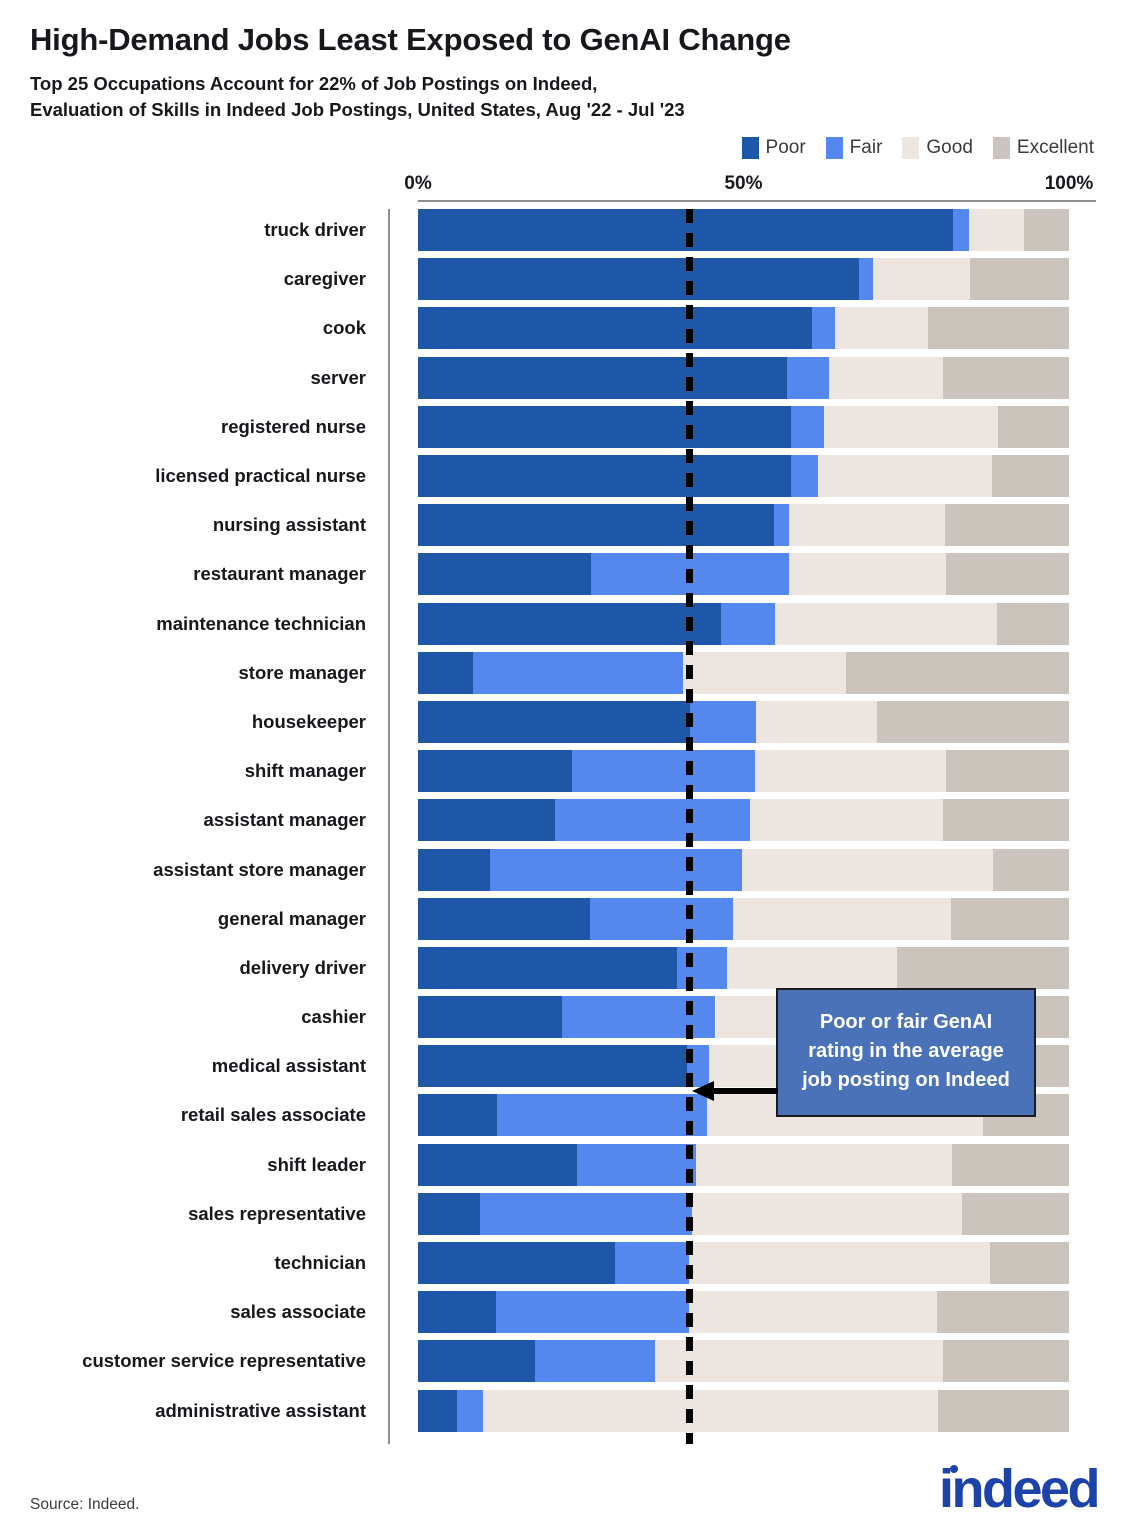 The width and height of the screenshot is (1126, 1536). I want to click on bar-row: sales representative, so click(563, 1213).